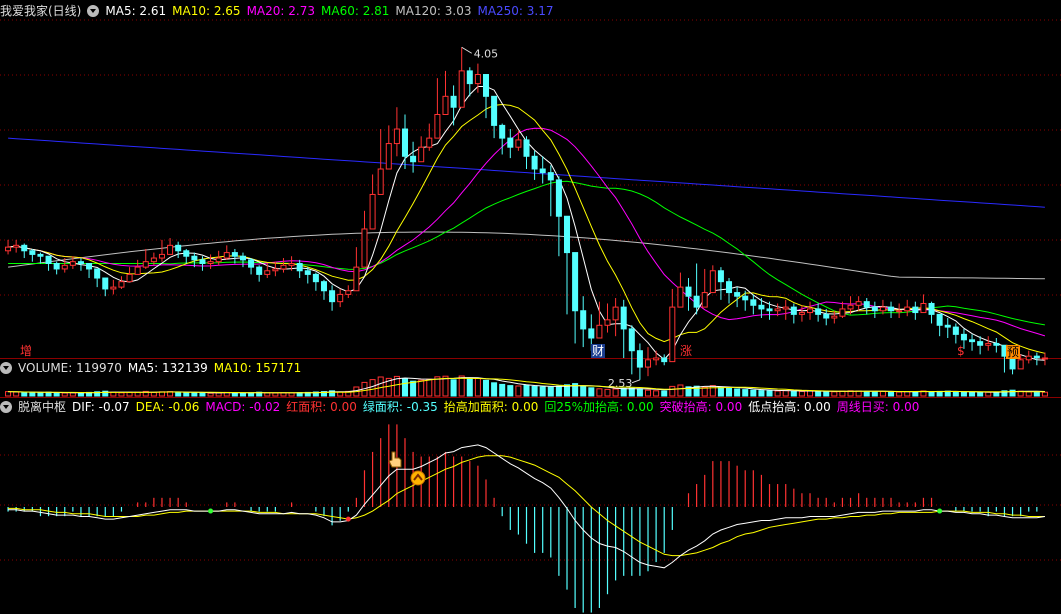  What do you see at coordinates (348, 519) in the screenshot?
I see `signal-dot` at bounding box center [348, 519].